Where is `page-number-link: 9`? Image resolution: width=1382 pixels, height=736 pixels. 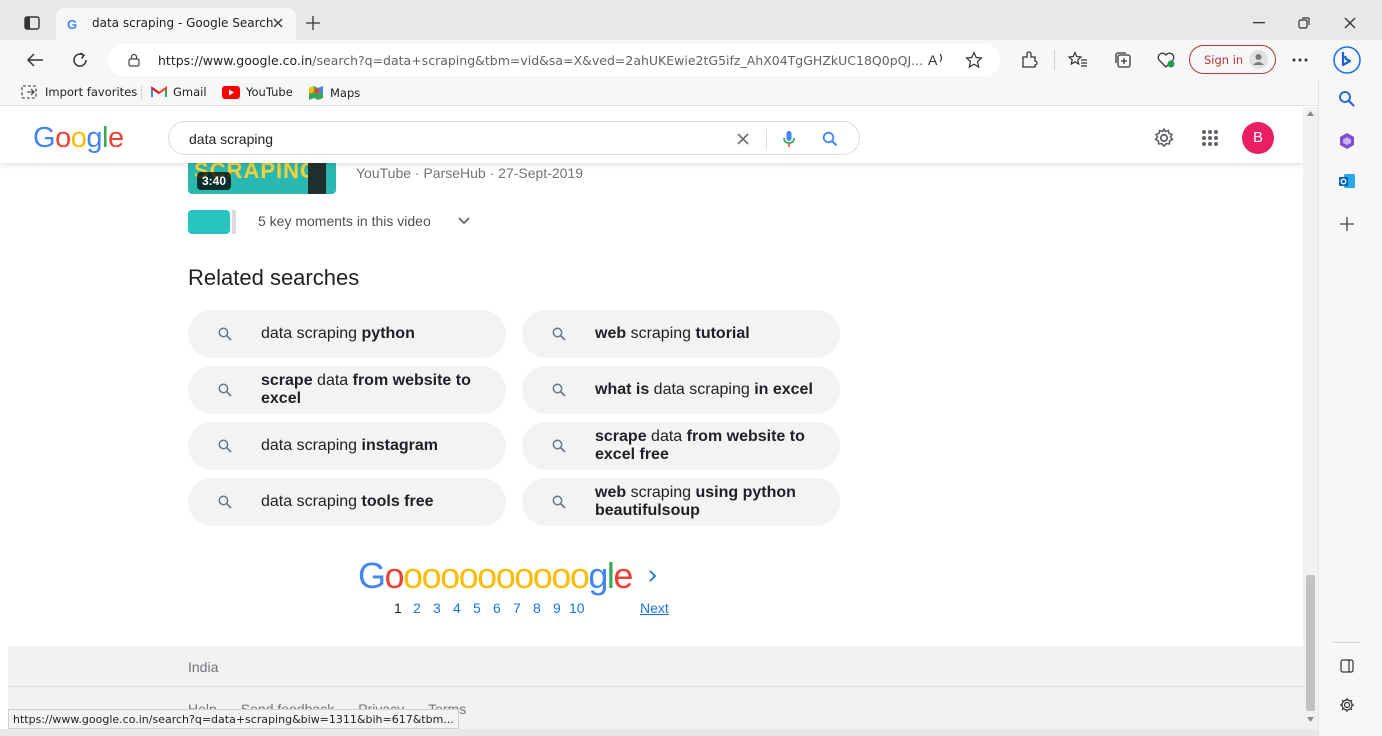 page-number-link: 9 is located at coordinates (557, 608).